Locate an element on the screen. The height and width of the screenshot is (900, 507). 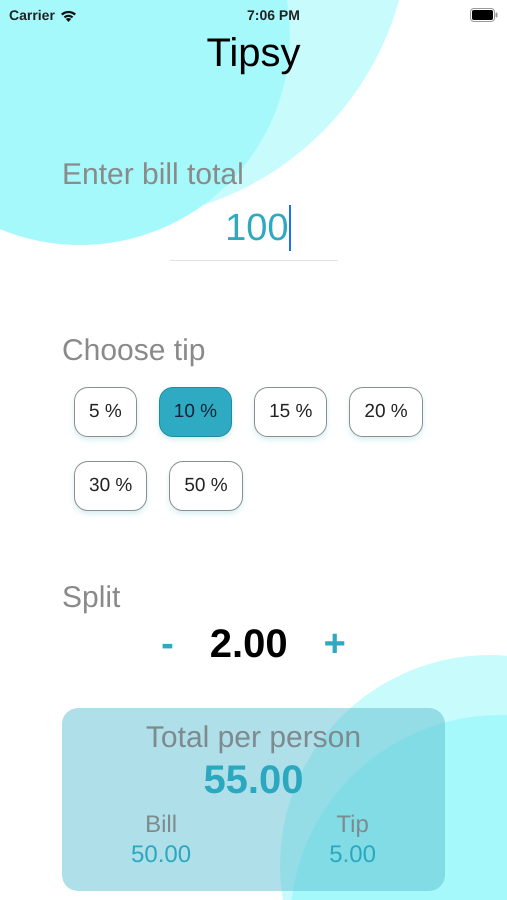
breakdown-amount: 50.00 is located at coordinates (161, 855).